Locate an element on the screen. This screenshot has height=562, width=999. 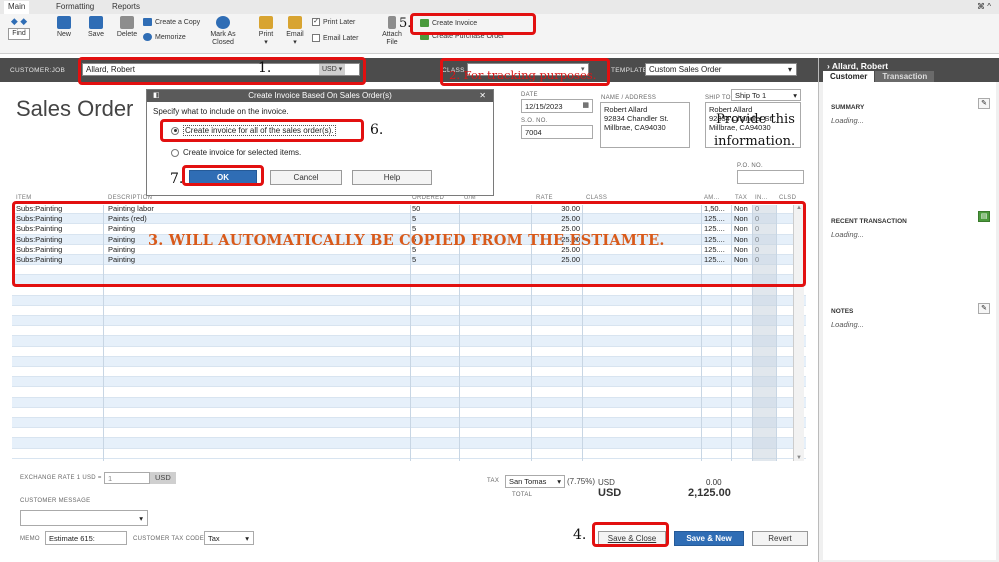
option-selected-radio: Create invoice for selected items. is located at coordinates (236, 152).